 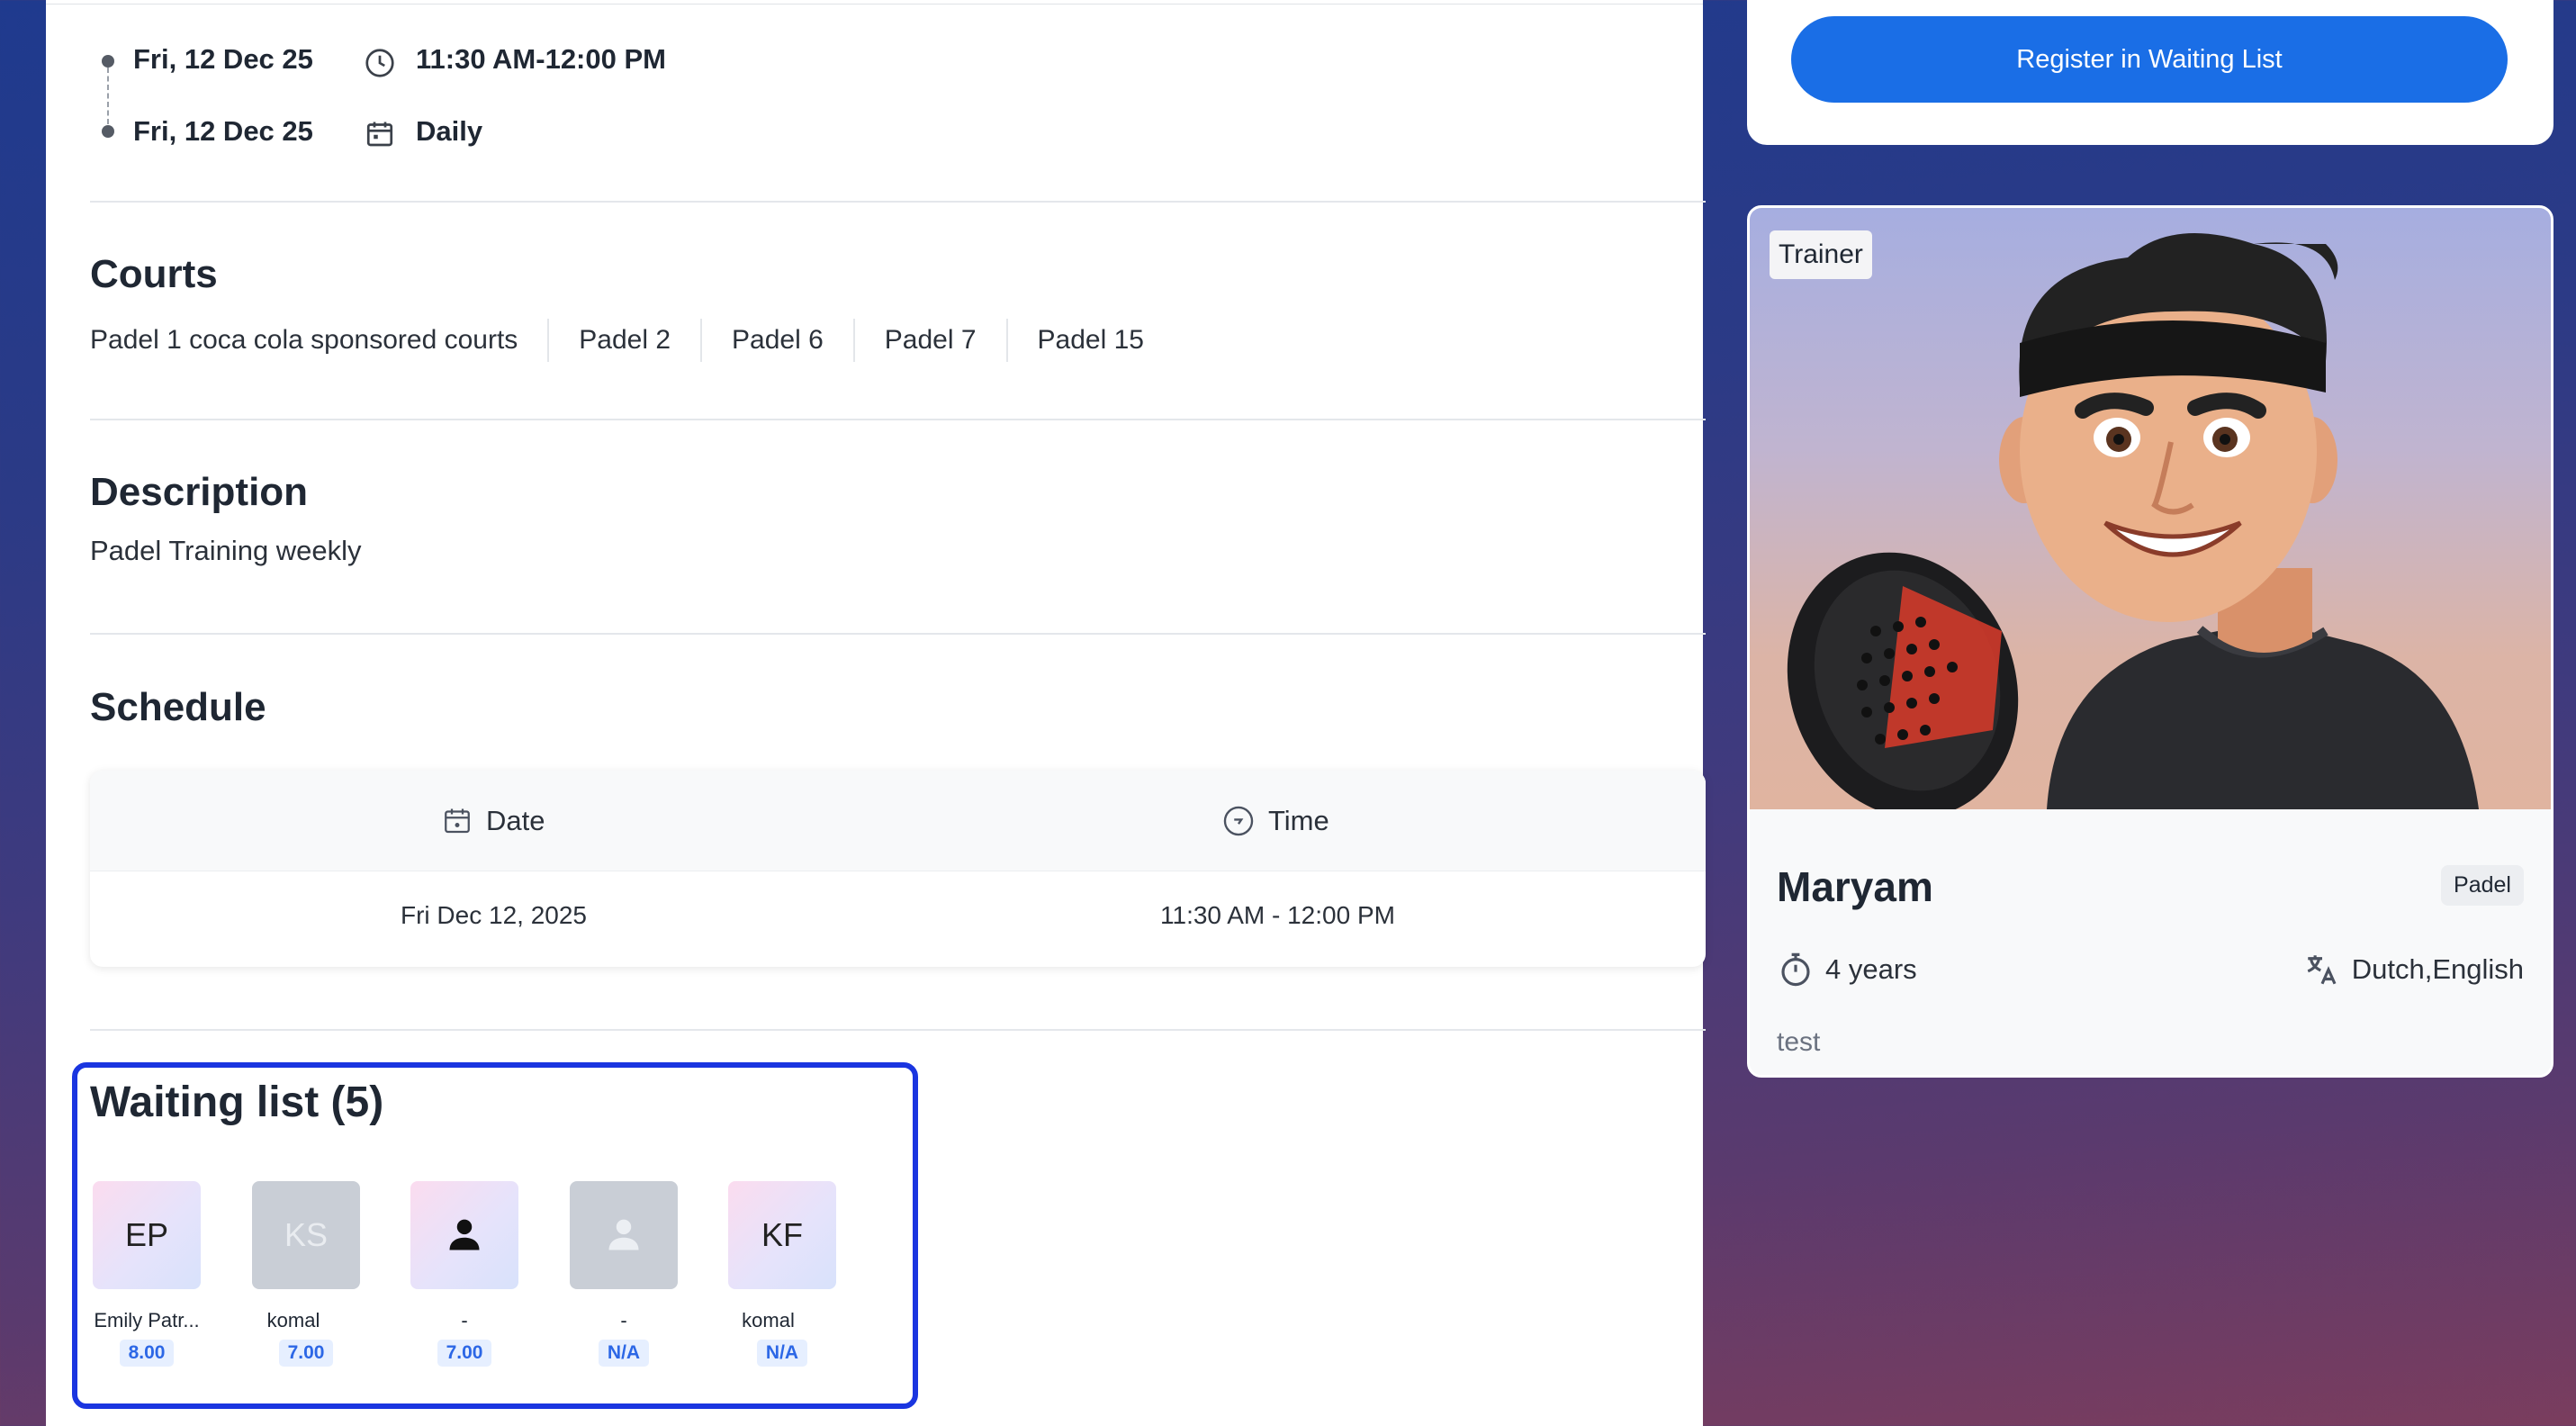 What do you see at coordinates (2133, 521) in the screenshot?
I see `trainer-illustration` at bounding box center [2133, 521].